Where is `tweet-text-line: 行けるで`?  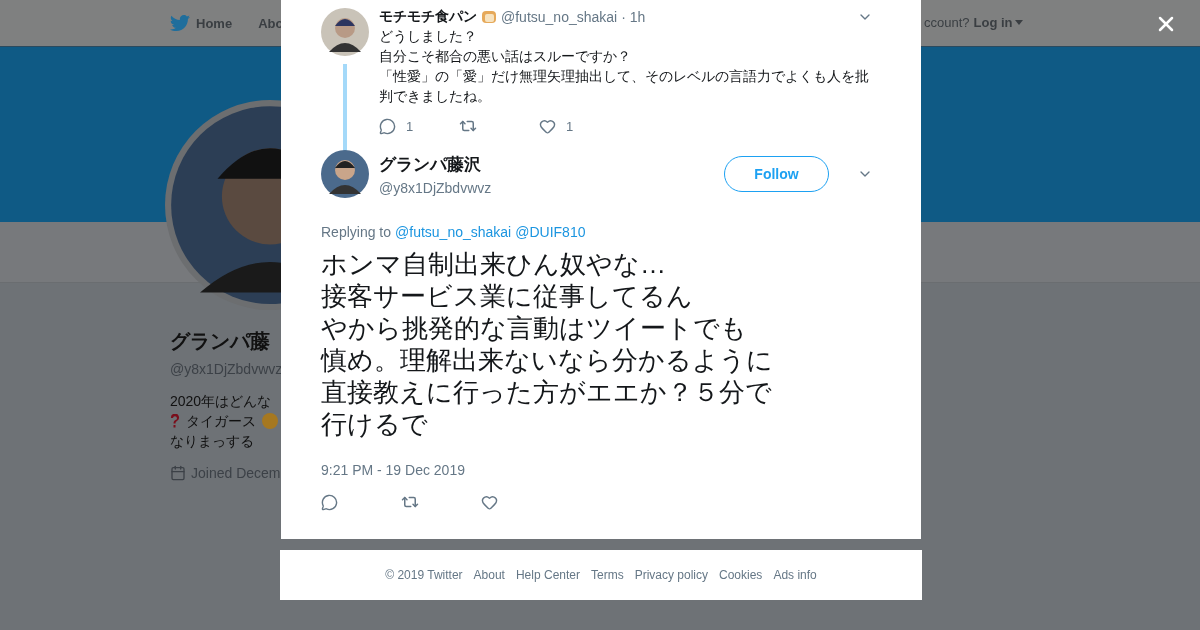 tweet-text-line: 行けるで is located at coordinates (374, 424).